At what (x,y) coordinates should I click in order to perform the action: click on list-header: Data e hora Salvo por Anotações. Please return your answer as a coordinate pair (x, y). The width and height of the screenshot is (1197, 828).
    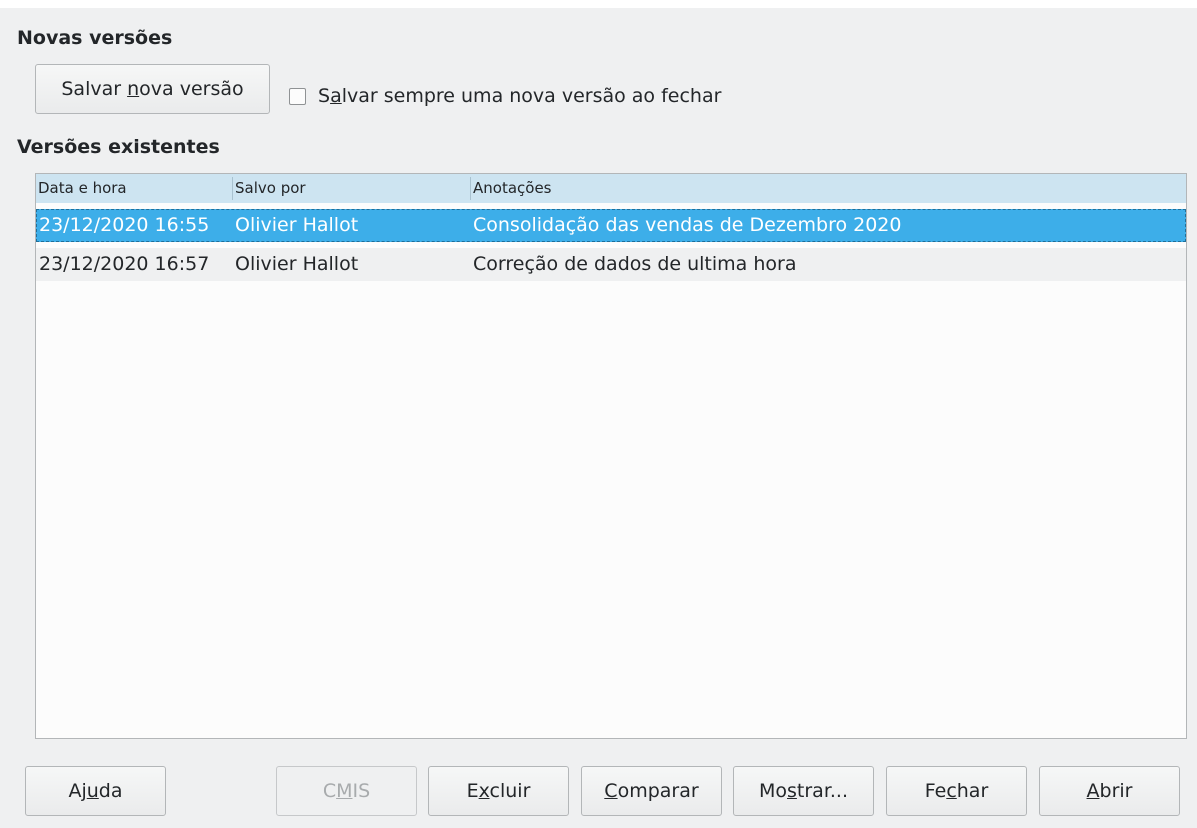
    Looking at the image, I should click on (611, 188).